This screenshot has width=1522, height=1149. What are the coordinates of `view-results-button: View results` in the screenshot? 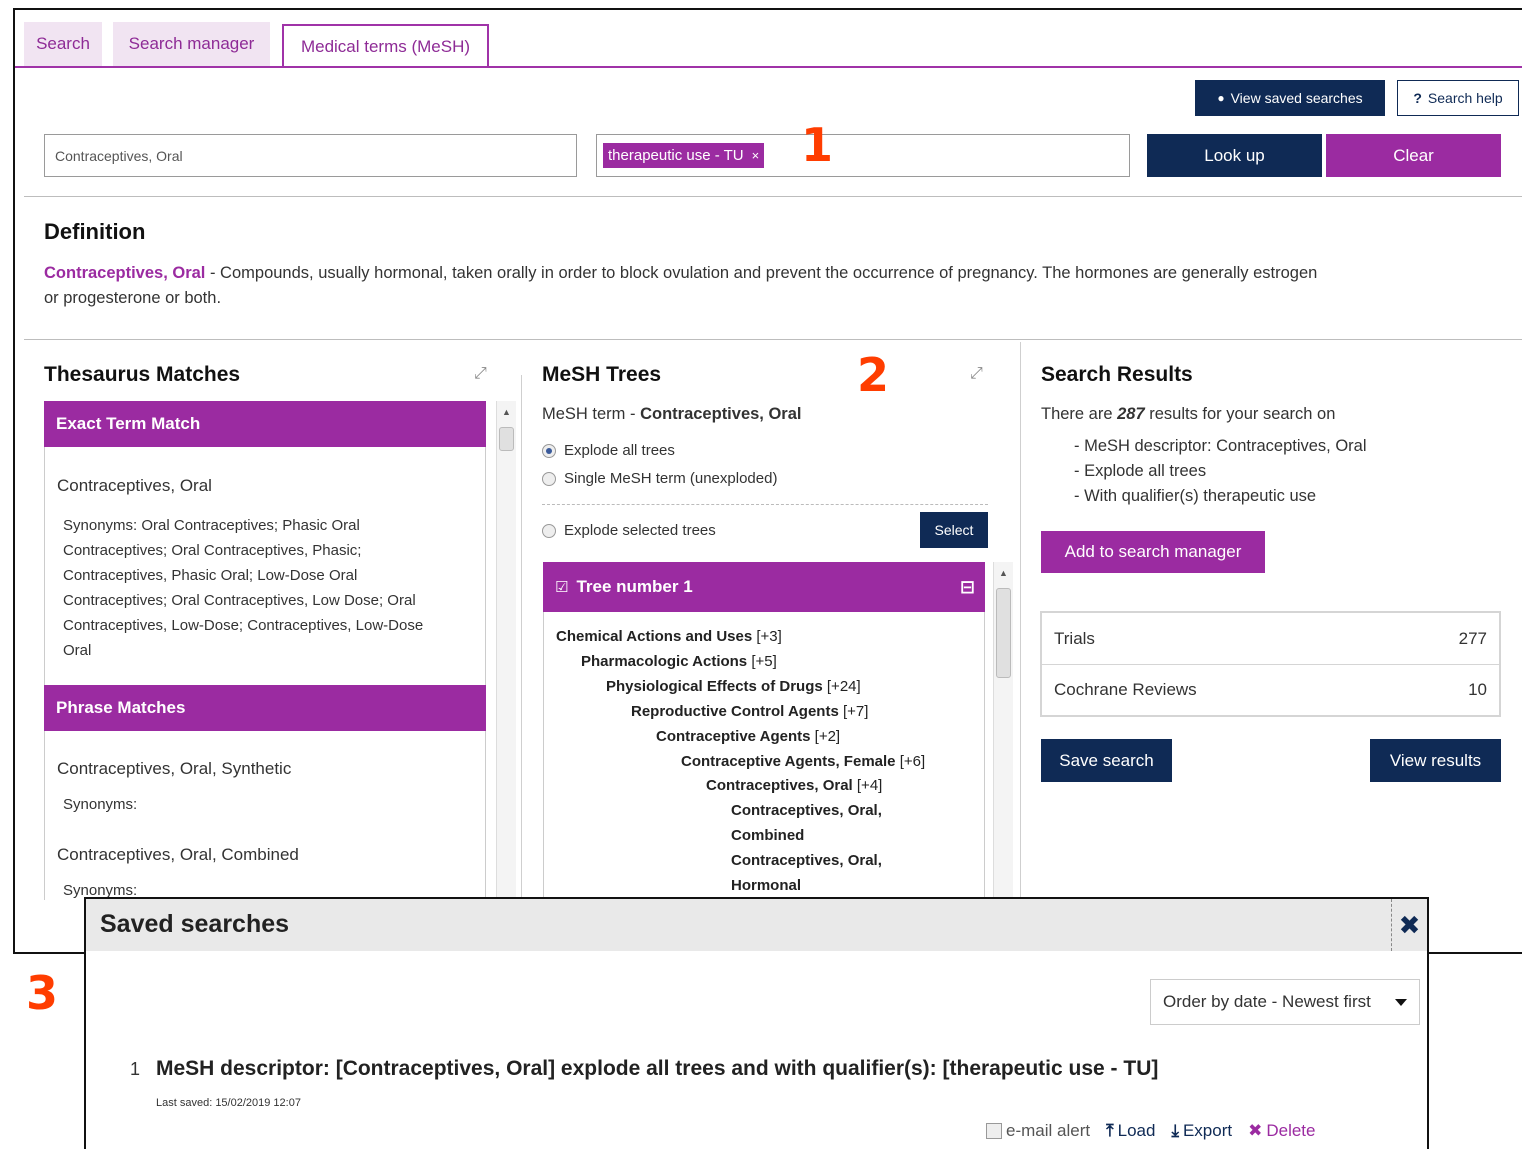 It's located at (1435, 760).